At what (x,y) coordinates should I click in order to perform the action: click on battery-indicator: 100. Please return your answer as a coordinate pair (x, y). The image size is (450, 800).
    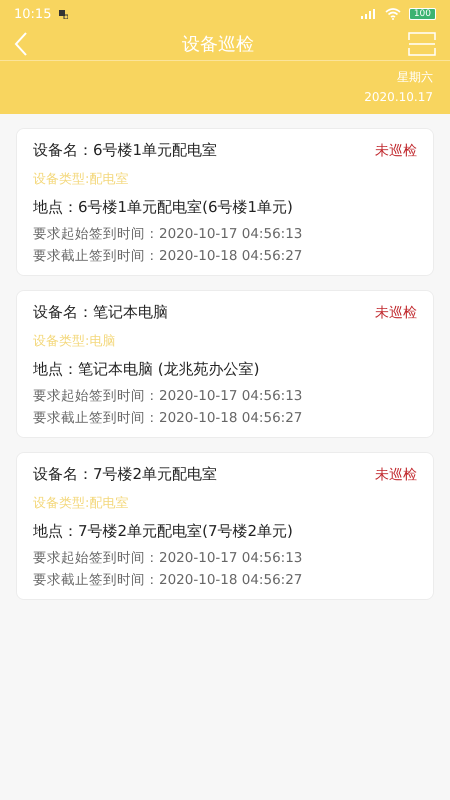
    Looking at the image, I should click on (422, 14).